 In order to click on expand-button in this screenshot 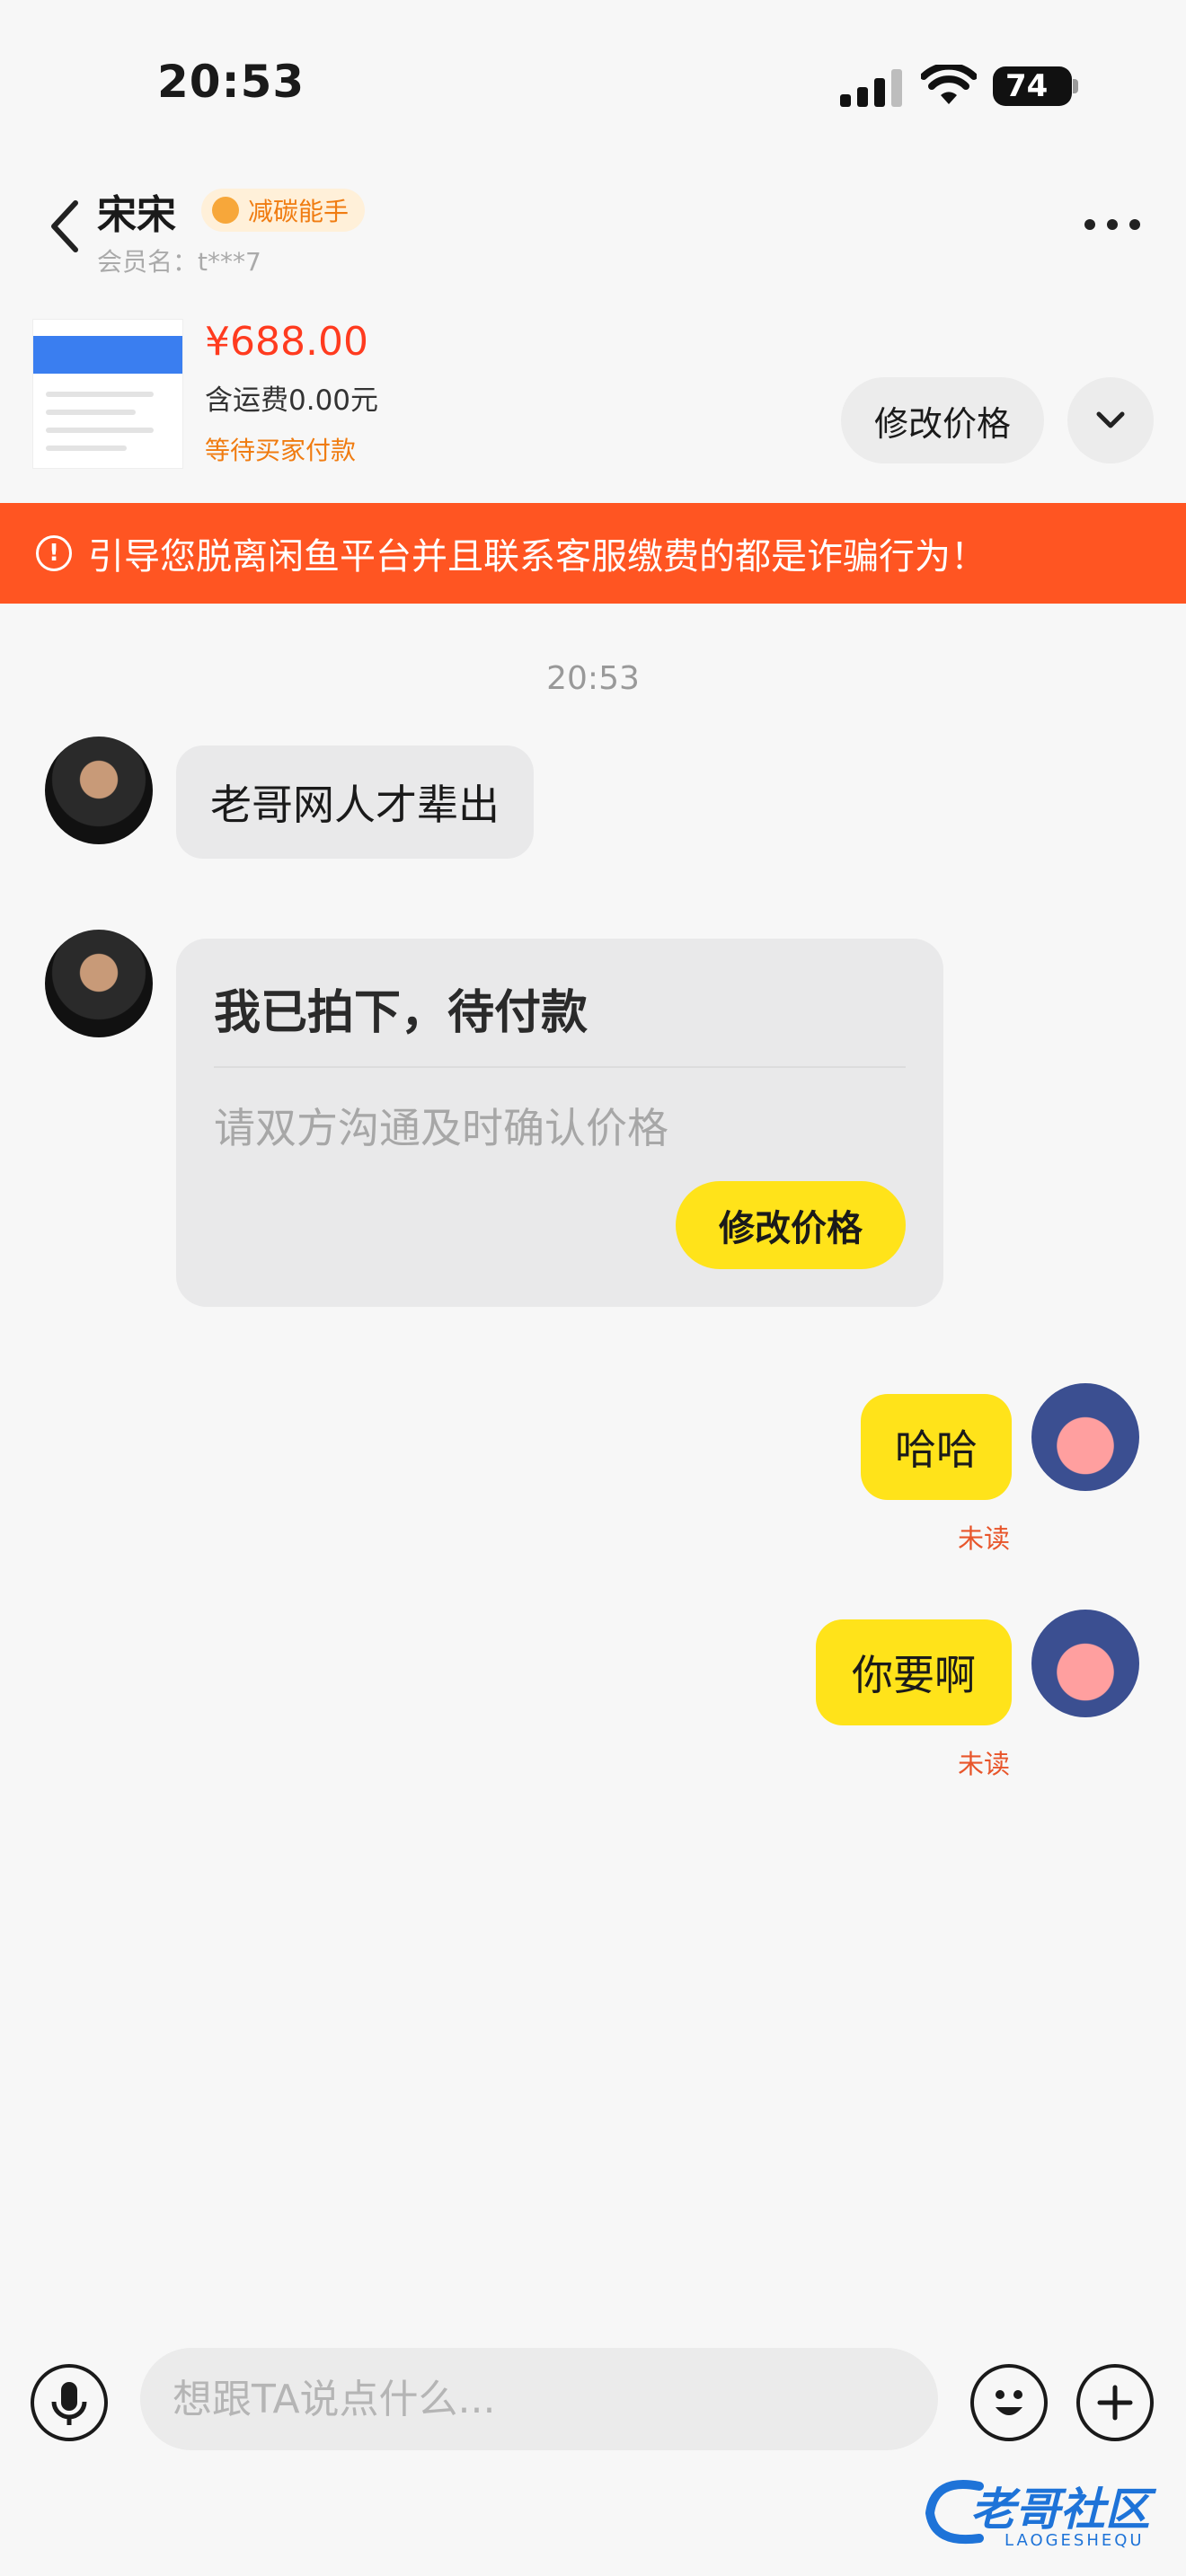, I will do `click(1110, 420)`.